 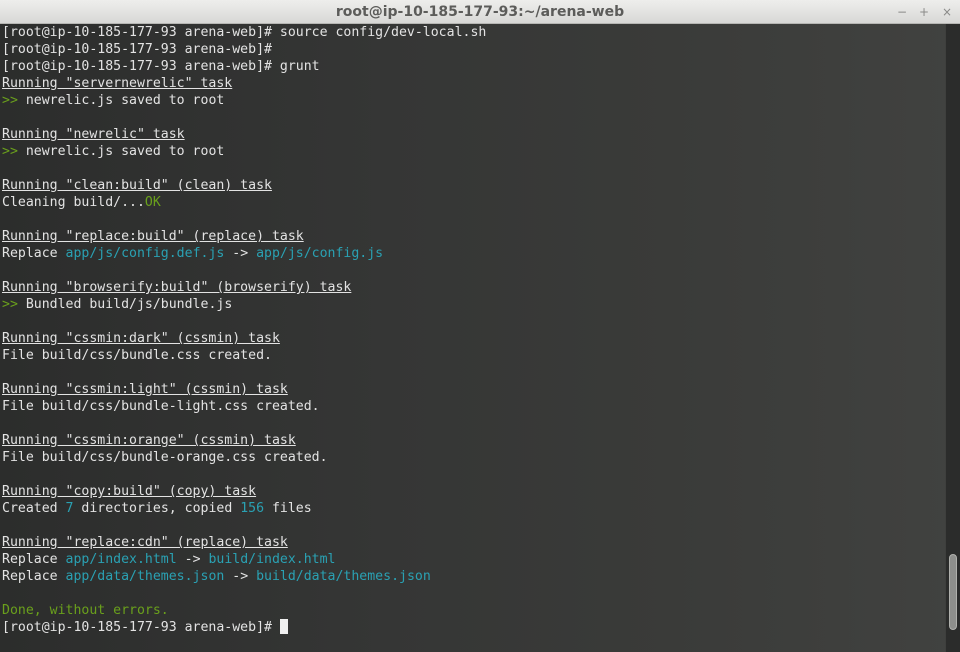 What do you see at coordinates (295, 66) in the screenshot?
I see `command-text: grunt` at bounding box center [295, 66].